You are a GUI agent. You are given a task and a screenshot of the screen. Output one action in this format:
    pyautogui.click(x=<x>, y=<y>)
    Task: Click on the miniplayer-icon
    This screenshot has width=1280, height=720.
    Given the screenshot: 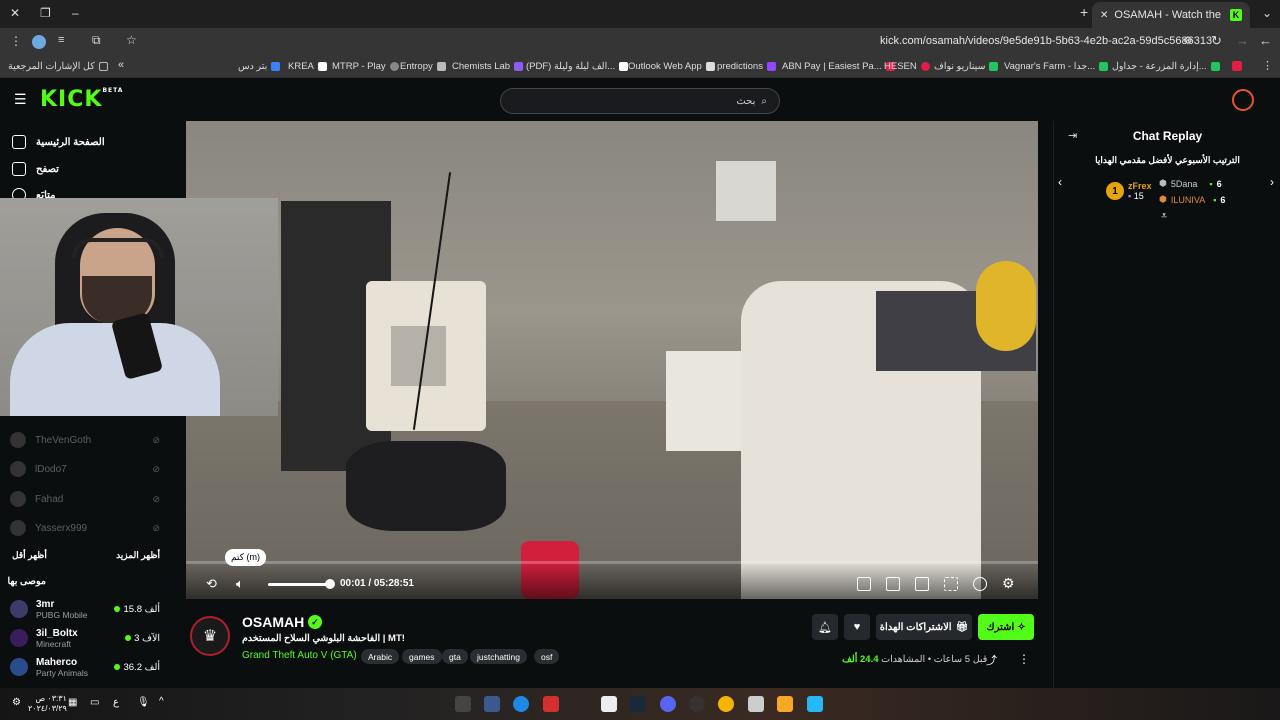 What is the action you would take?
    pyautogui.click(x=864, y=584)
    